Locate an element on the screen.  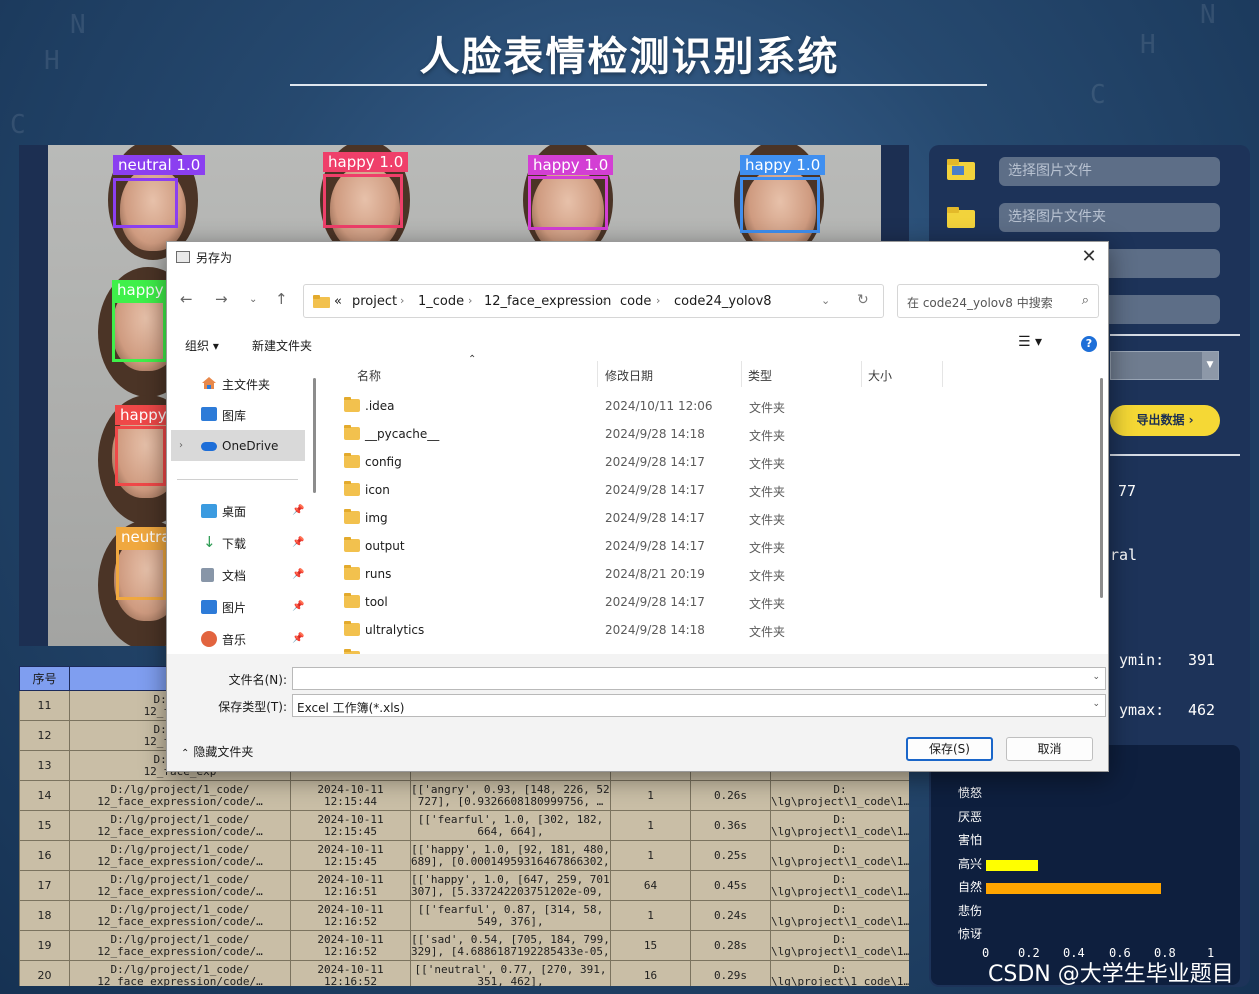
export-data-button: 导出数据 › is located at coordinates (1165, 420).